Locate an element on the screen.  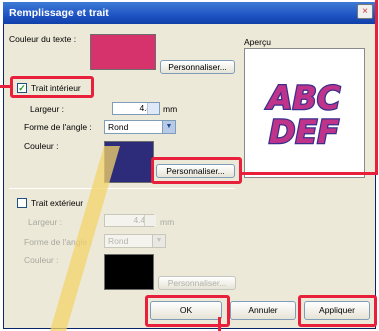
callout-wedge is located at coordinates (85, 238).